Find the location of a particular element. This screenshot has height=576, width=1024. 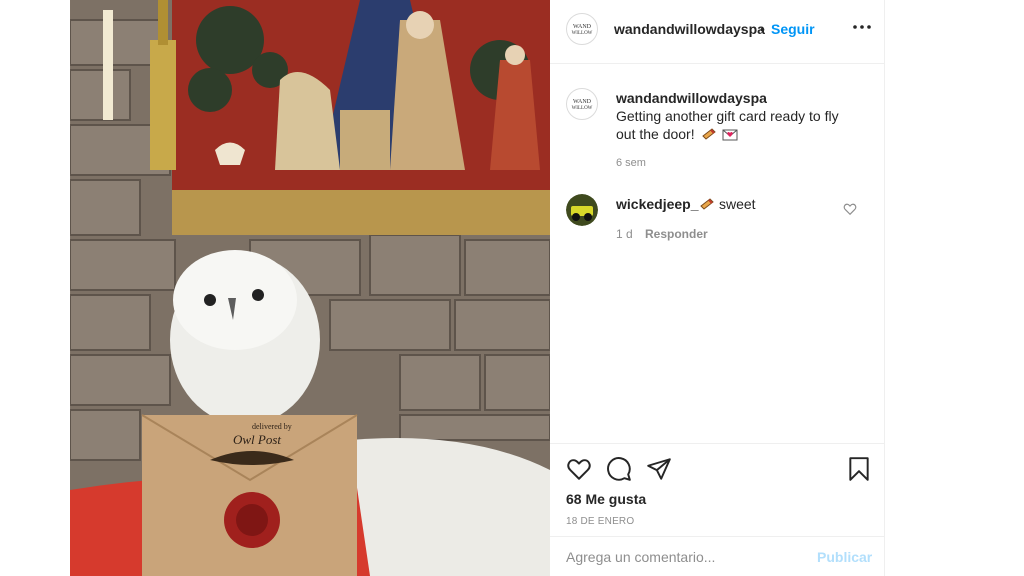

comment-bubble-icon is located at coordinates (619, 469).